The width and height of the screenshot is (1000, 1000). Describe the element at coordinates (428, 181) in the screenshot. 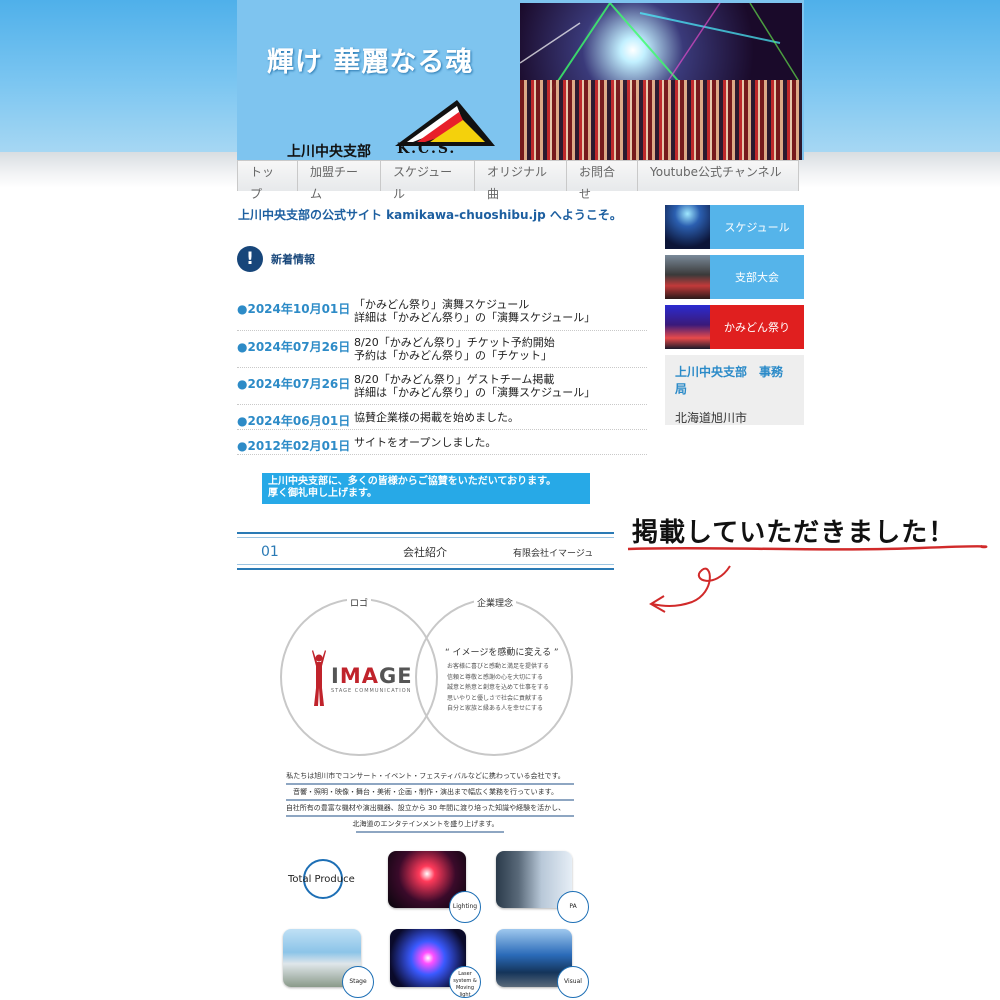

I see `nav-item-schedule: スケジュール` at that location.